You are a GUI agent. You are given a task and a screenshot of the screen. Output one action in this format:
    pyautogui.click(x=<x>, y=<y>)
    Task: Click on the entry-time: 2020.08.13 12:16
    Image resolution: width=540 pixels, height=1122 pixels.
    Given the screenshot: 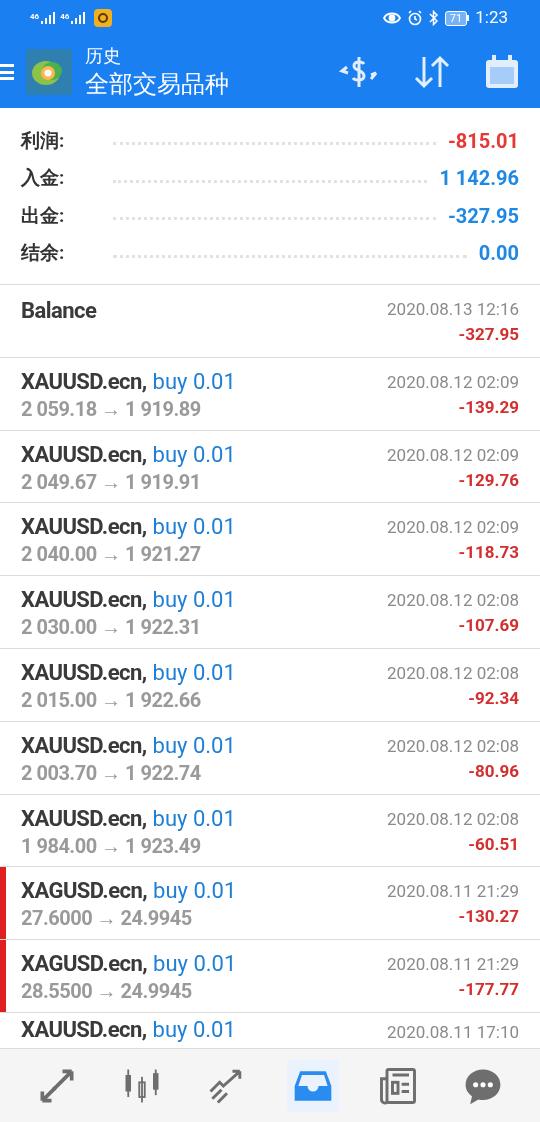 What is the action you would take?
    pyautogui.click(x=453, y=309)
    